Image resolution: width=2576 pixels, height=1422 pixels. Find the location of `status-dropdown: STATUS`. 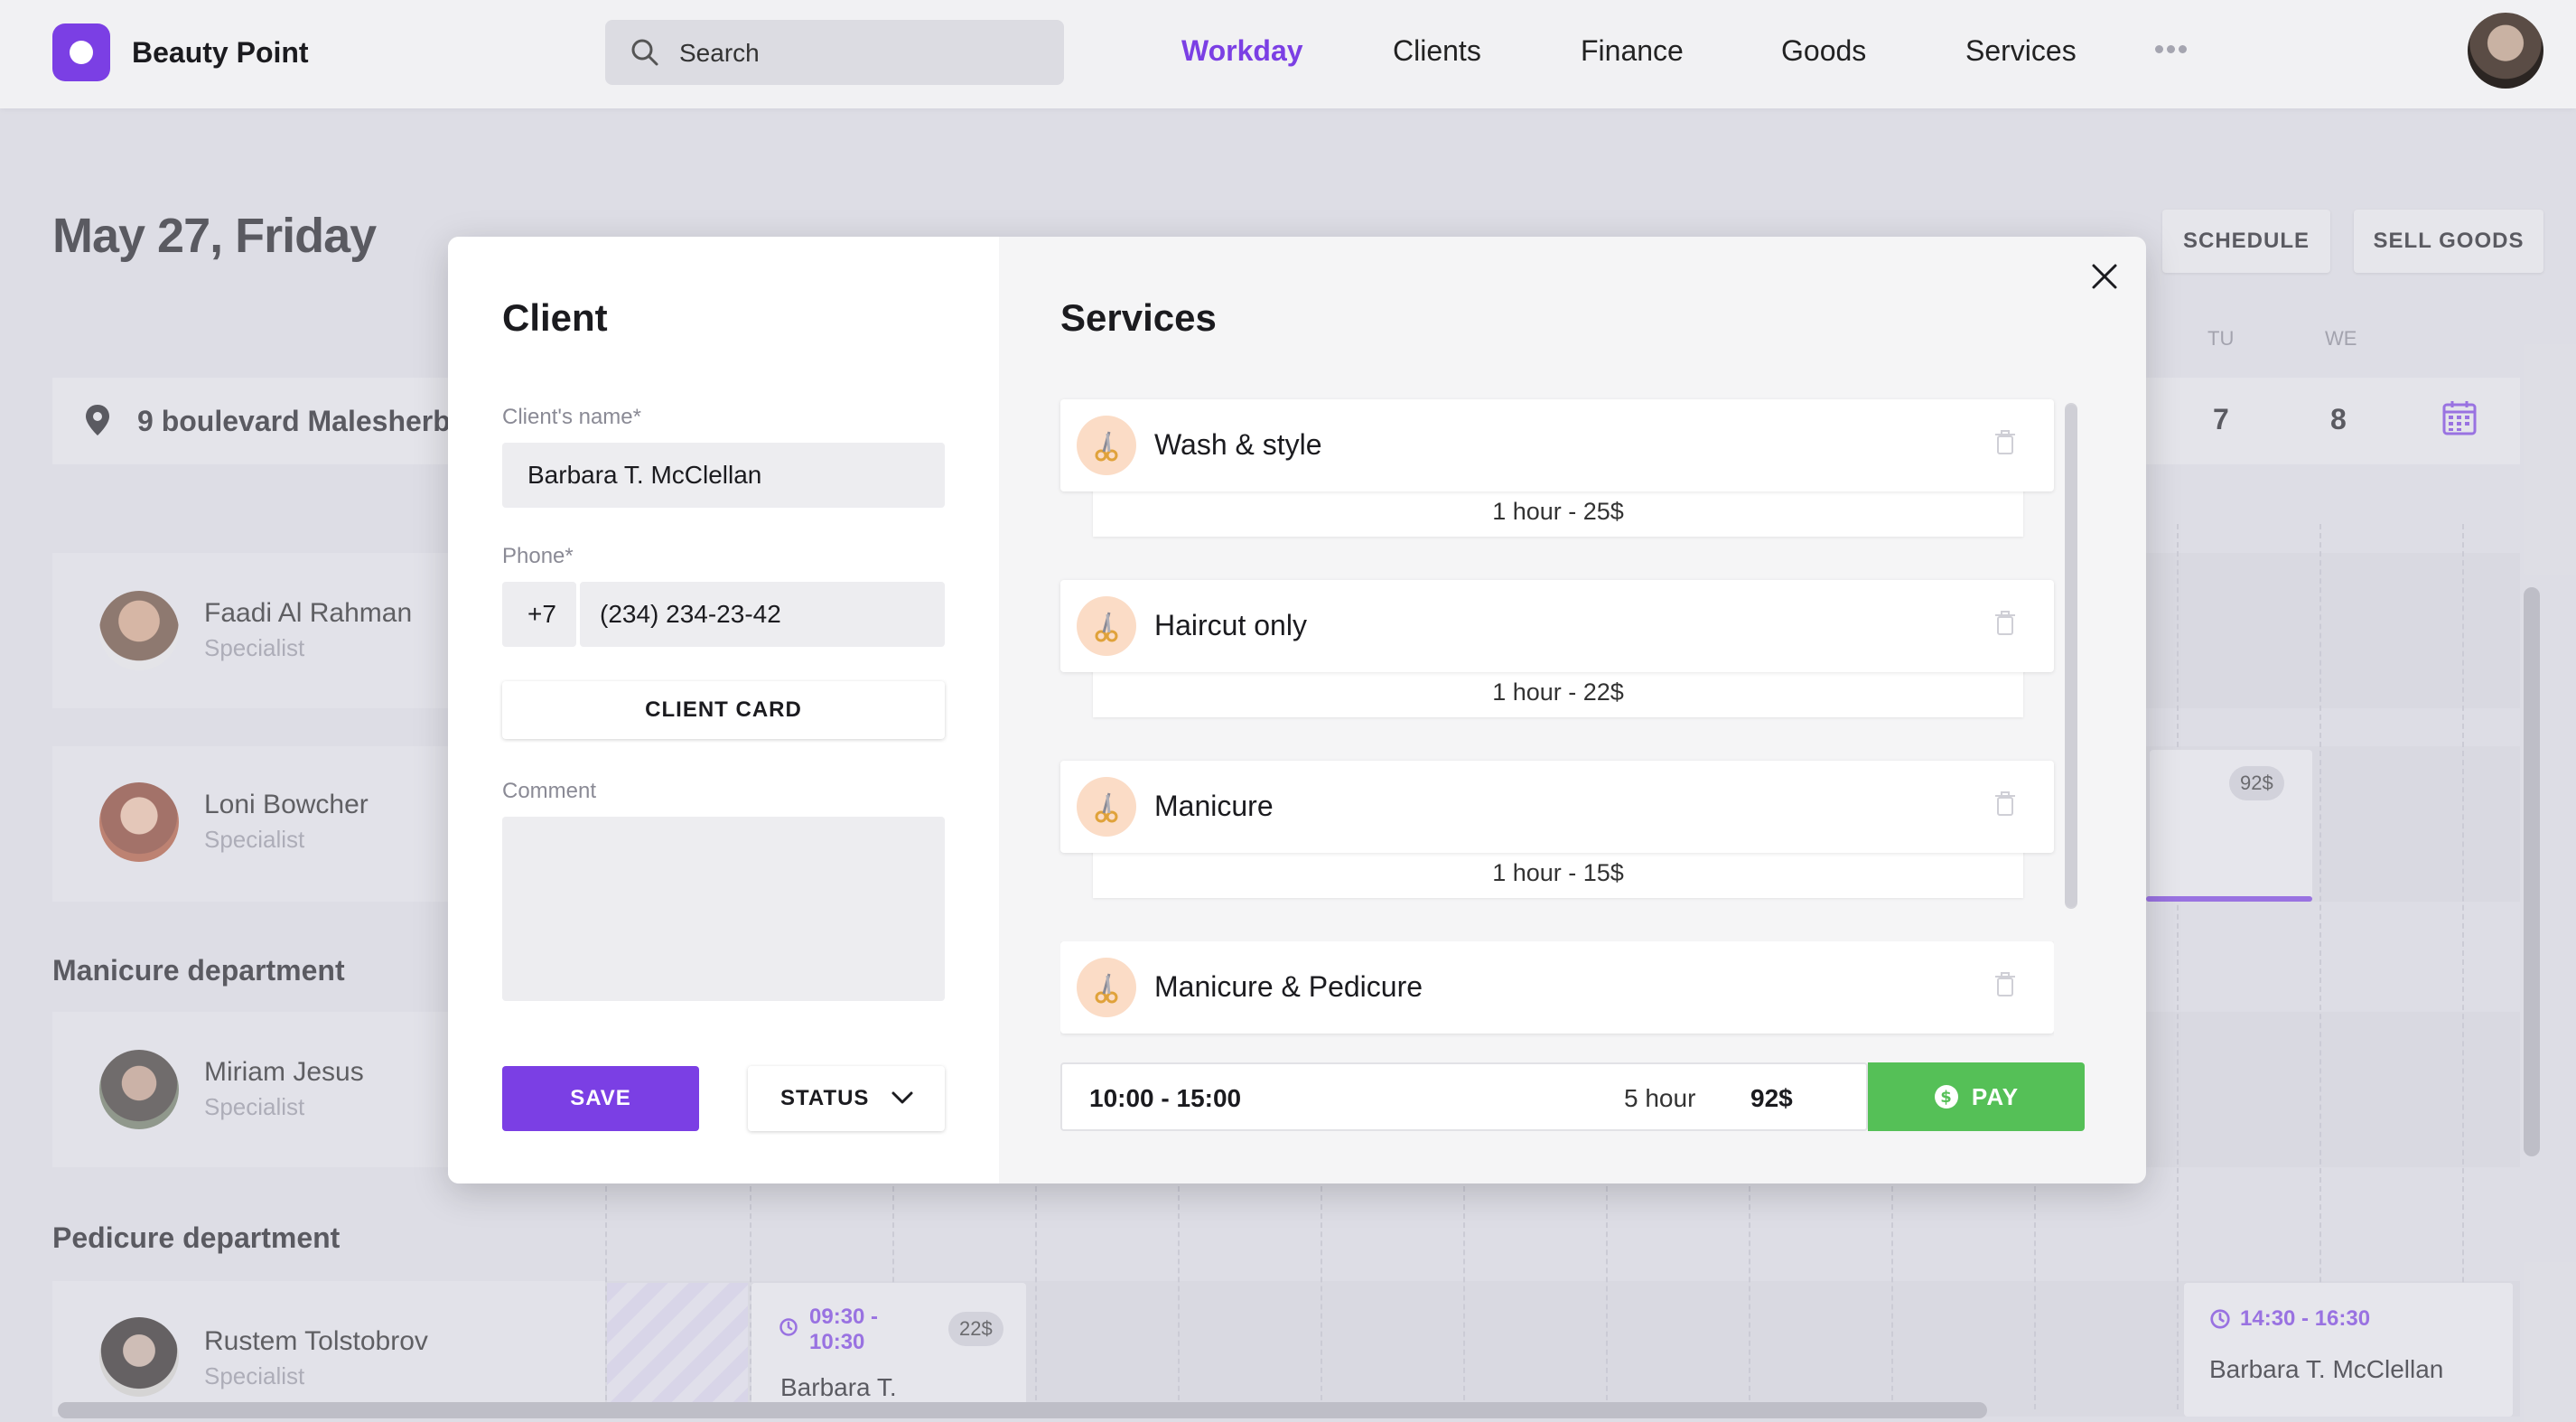

status-dropdown: STATUS is located at coordinates (847, 1099).